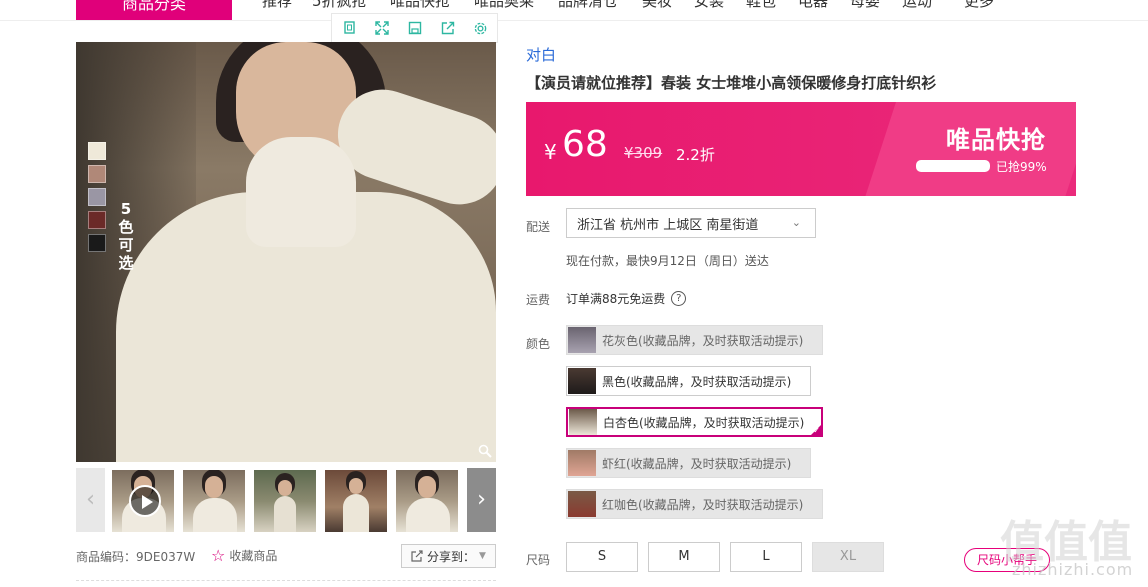 This screenshot has height=587, width=1148. Describe the element at coordinates (709, 5) in the screenshot. I see `nav-item-womens: 女装` at that location.